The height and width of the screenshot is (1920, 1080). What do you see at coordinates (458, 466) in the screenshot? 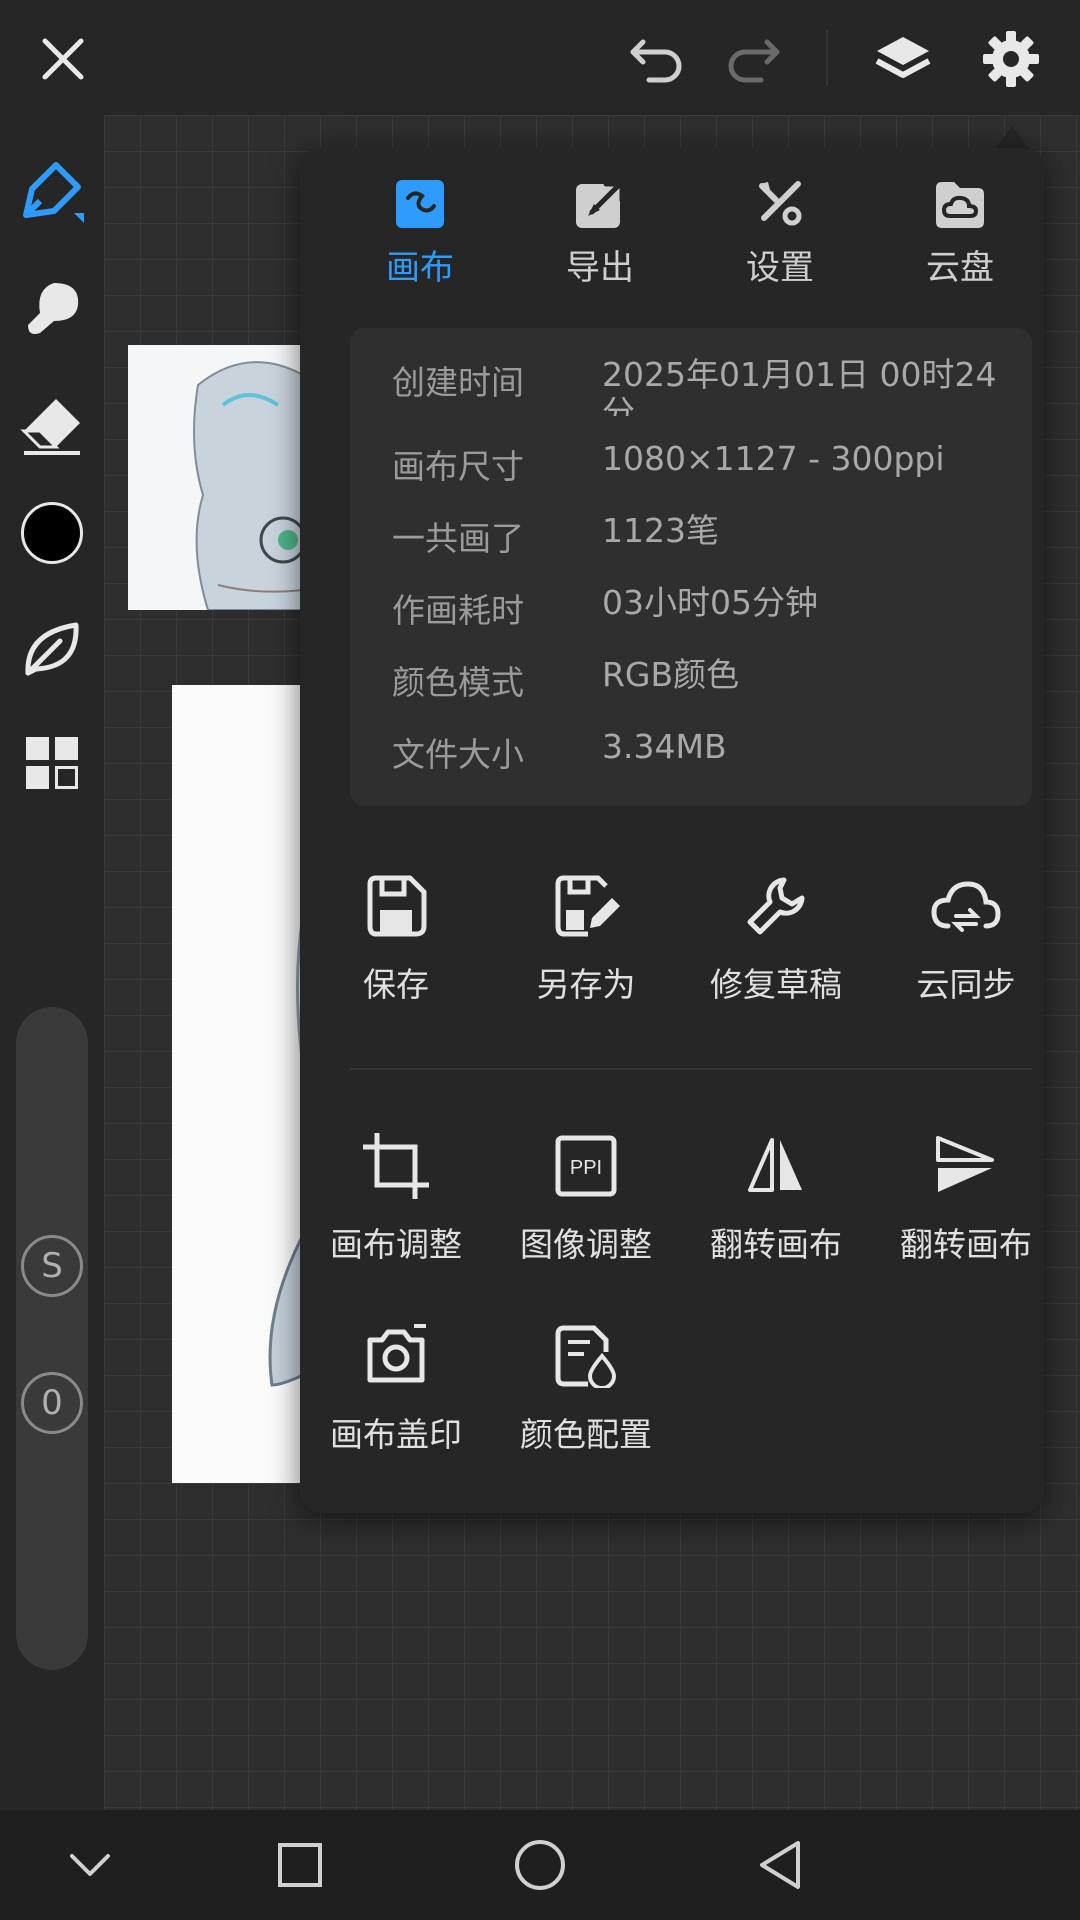
I see `info-key: 画布尺寸` at bounding box center [458, 466].